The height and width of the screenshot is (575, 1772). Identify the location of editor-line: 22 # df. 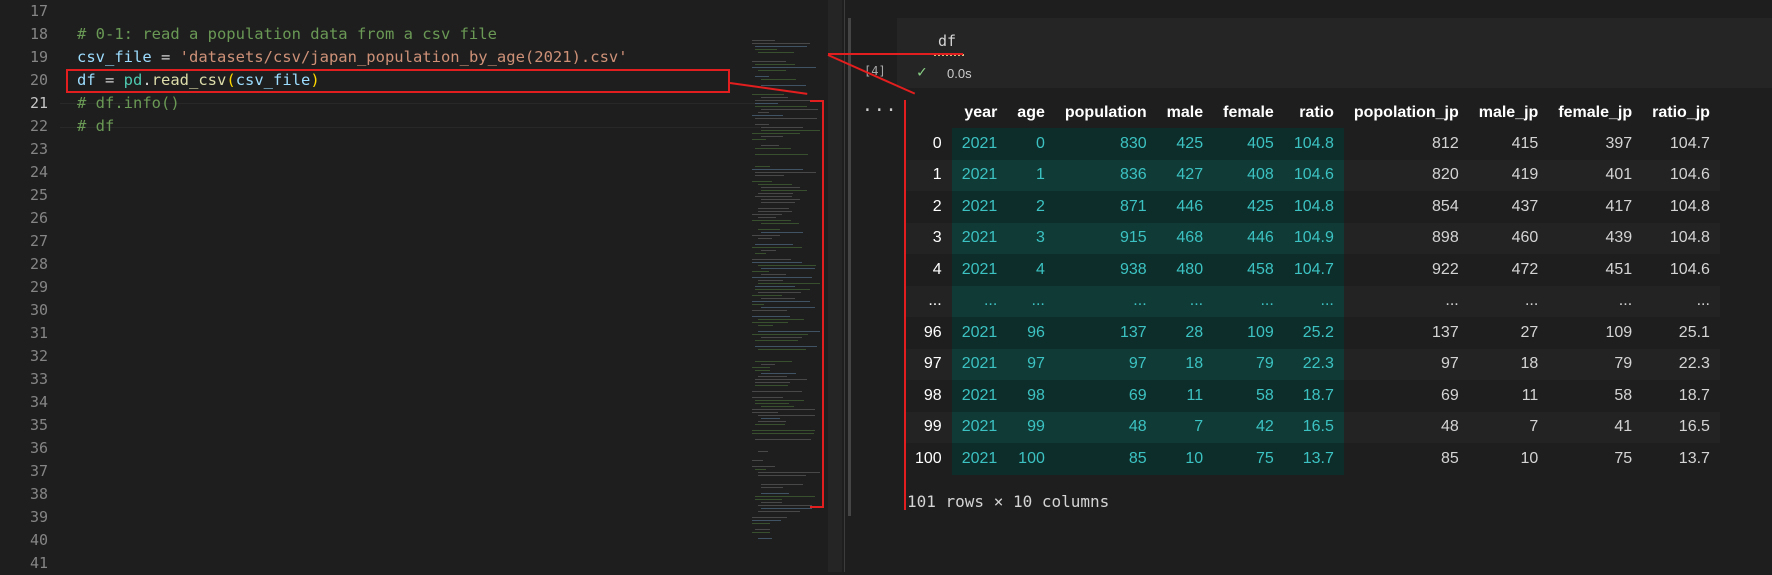
(370, 126).